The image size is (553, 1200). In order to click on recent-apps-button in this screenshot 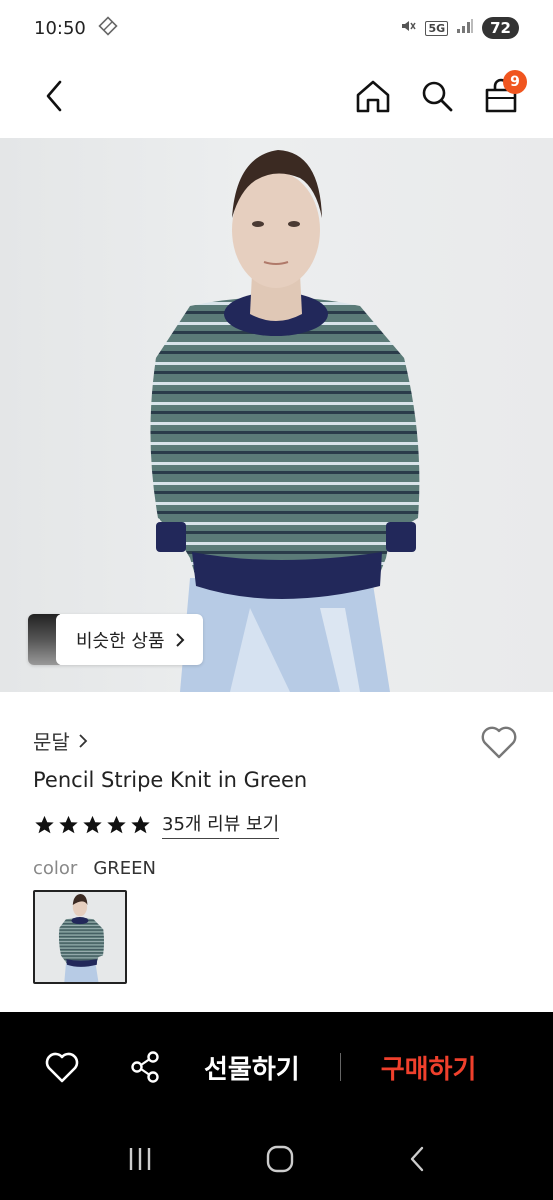, I will do `click(140, 1161)`.